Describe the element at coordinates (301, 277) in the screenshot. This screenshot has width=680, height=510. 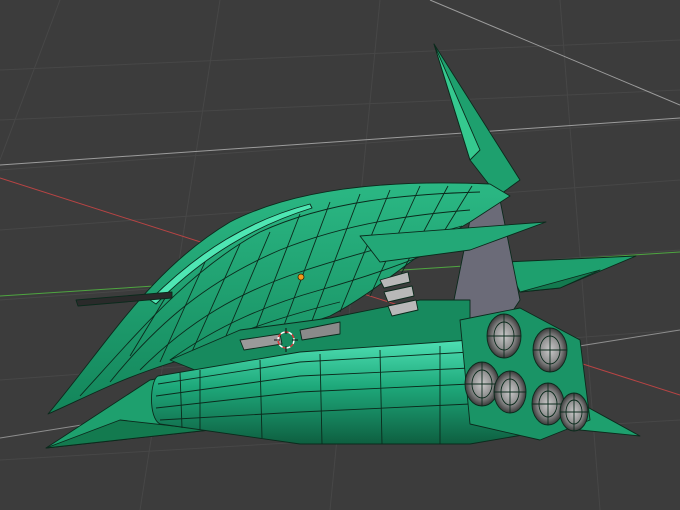
I see `object-origin-icon` at that location.